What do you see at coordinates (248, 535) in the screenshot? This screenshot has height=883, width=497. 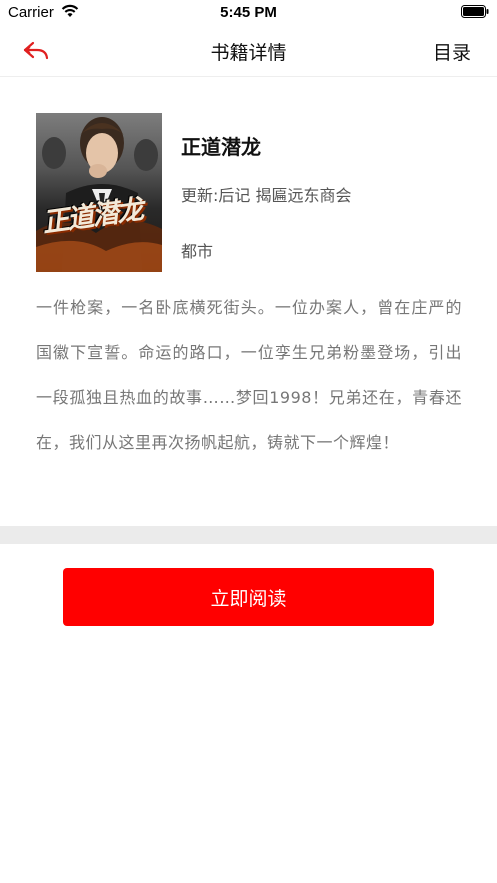 I see `section-divider` at bounding box center [248, 535].